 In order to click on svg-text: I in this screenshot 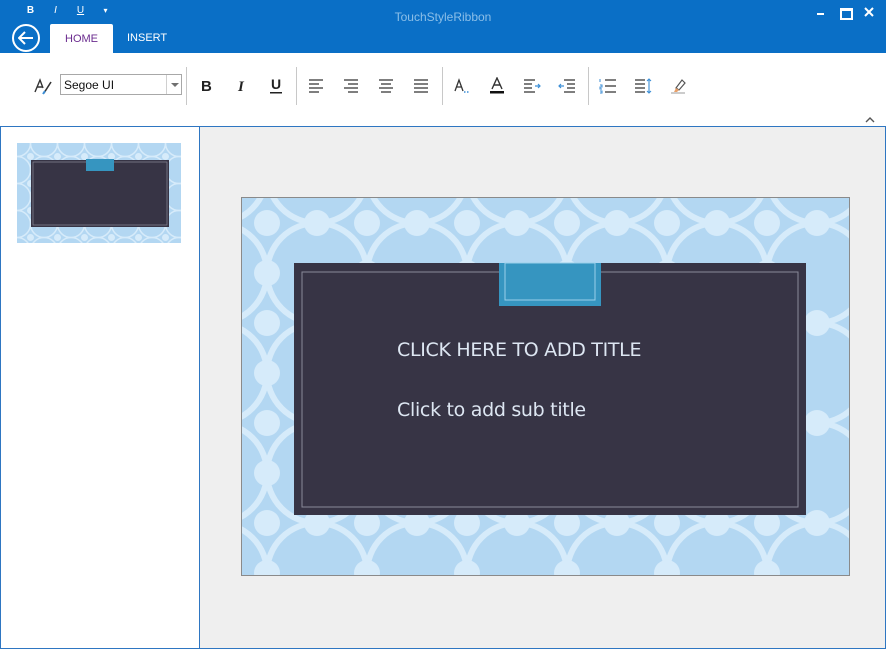, I will do `click(241, 86)`.